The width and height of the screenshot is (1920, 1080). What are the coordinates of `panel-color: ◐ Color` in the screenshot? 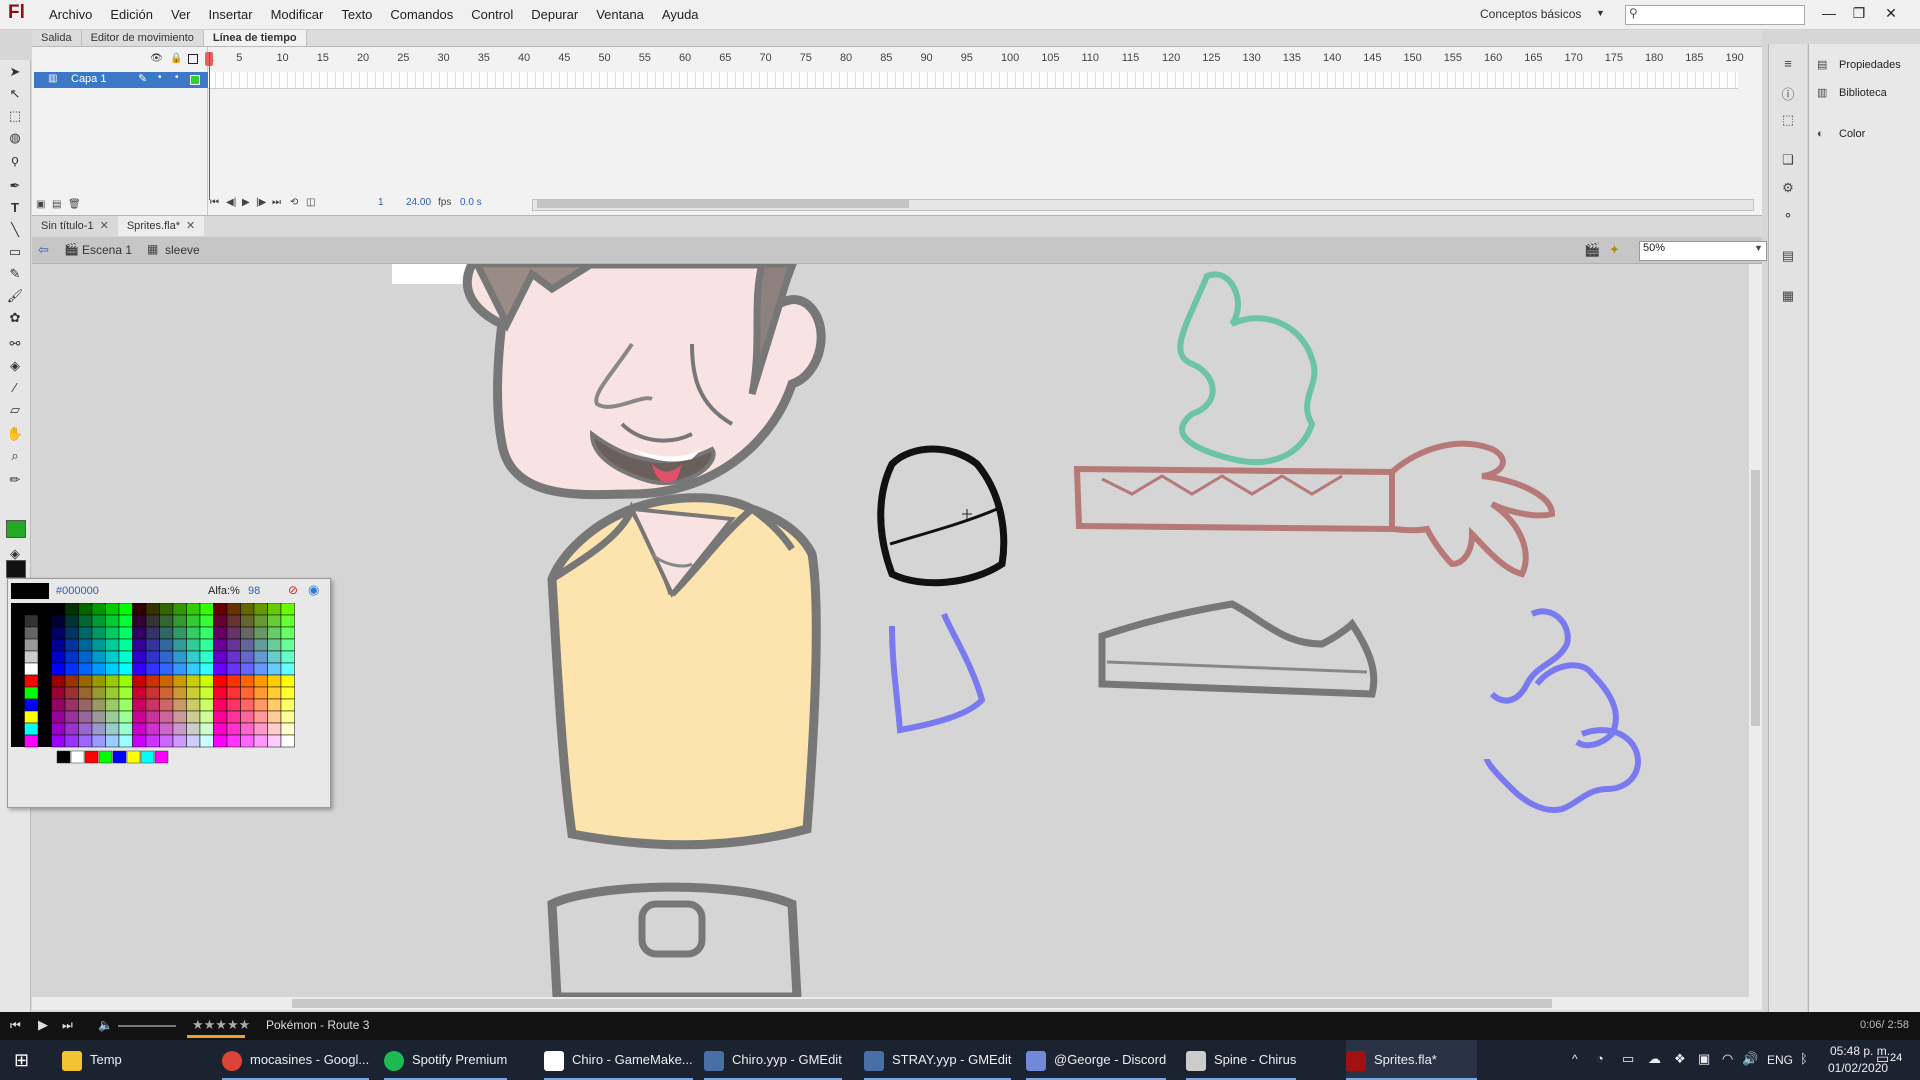 It's located at (1867, 139).